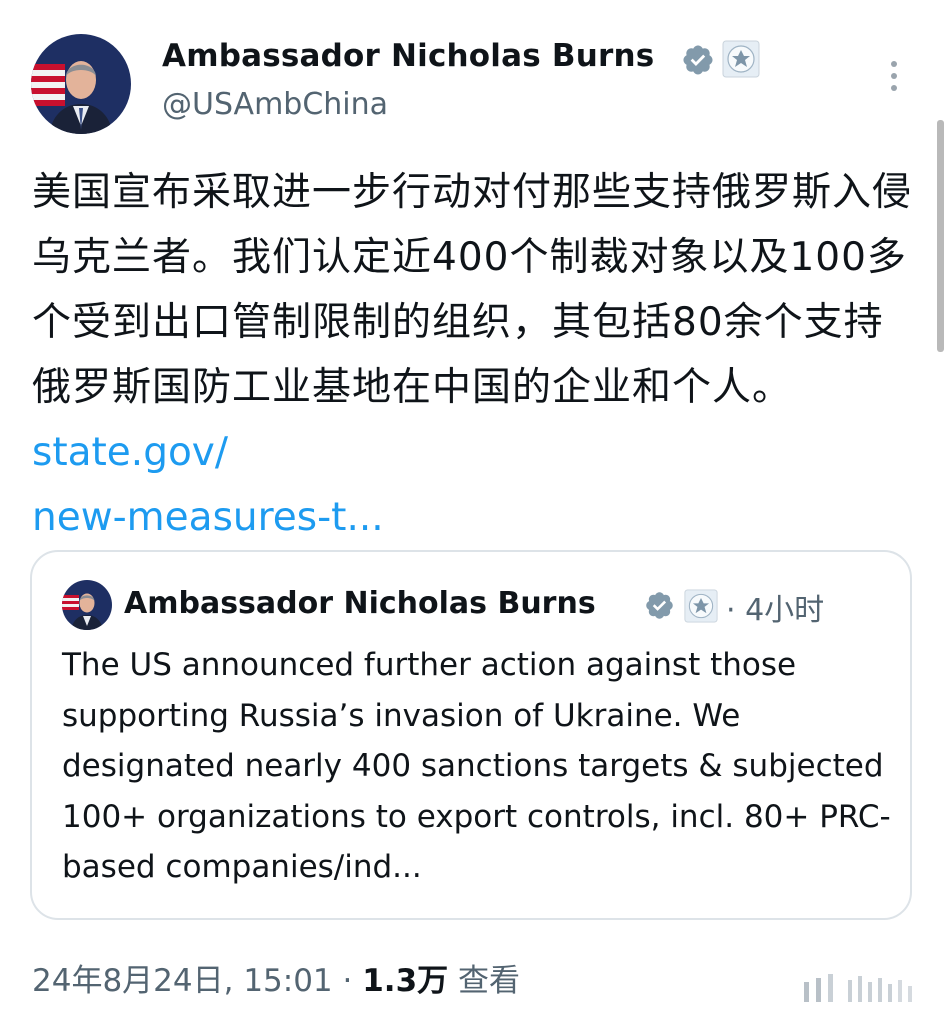 The height and width of the screenshot is (1022, 944). I want to click on tweet-date: 24年8月24日, 15:01 ·, so click(197, 981).